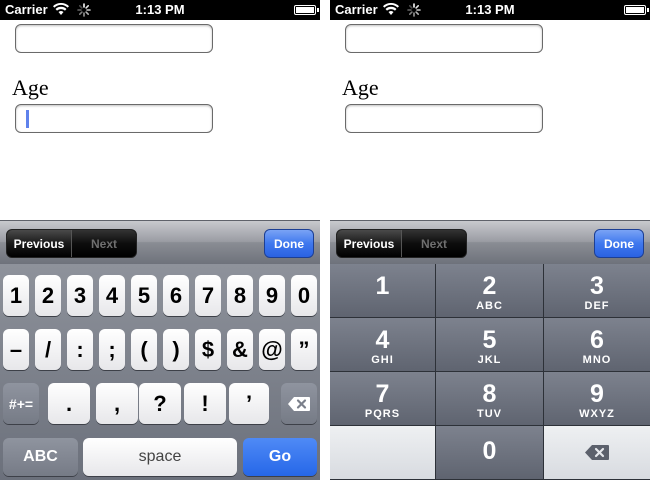  I want to click on numpad-key-2: 2 ABC, so click(490, 291).